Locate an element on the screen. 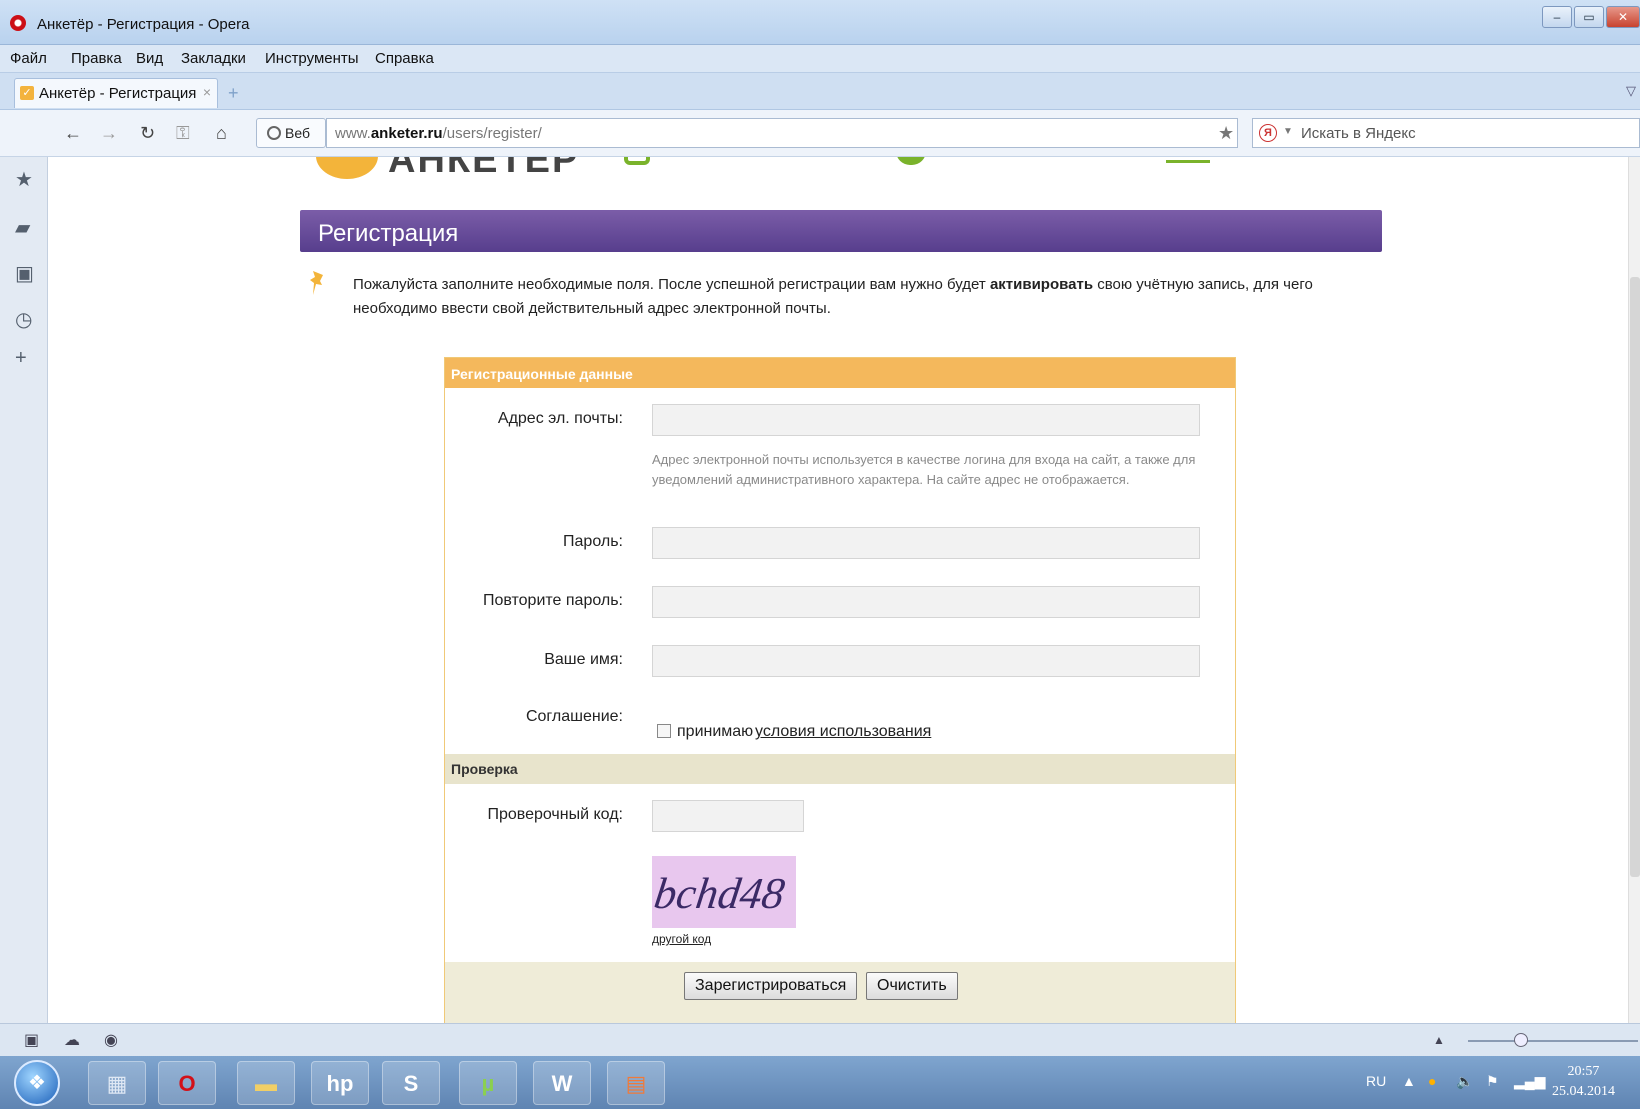 The height and width of the screenshot is (1109, 1640). captcha-label: Проверочный код: is located at coordinates (555, 814).